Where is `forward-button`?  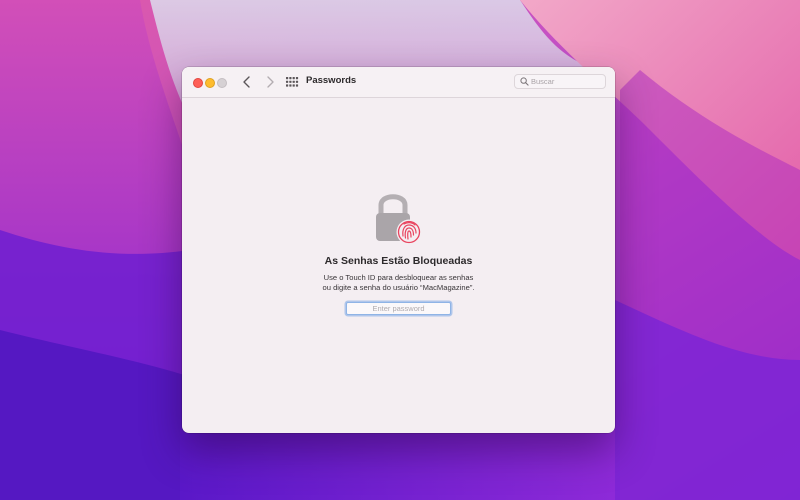
forward-button is located at coordinates (270, 82).